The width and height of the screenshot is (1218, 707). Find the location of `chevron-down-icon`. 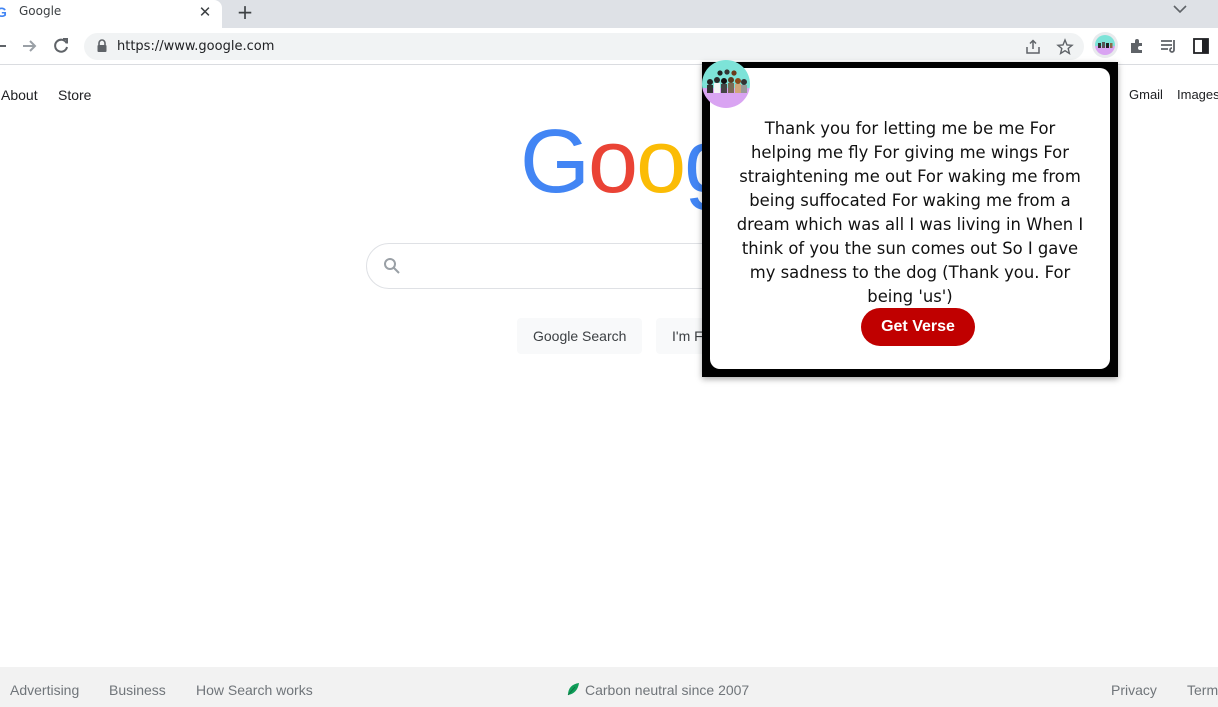

chevron-down-icon is located at coordinates (1180, 9).